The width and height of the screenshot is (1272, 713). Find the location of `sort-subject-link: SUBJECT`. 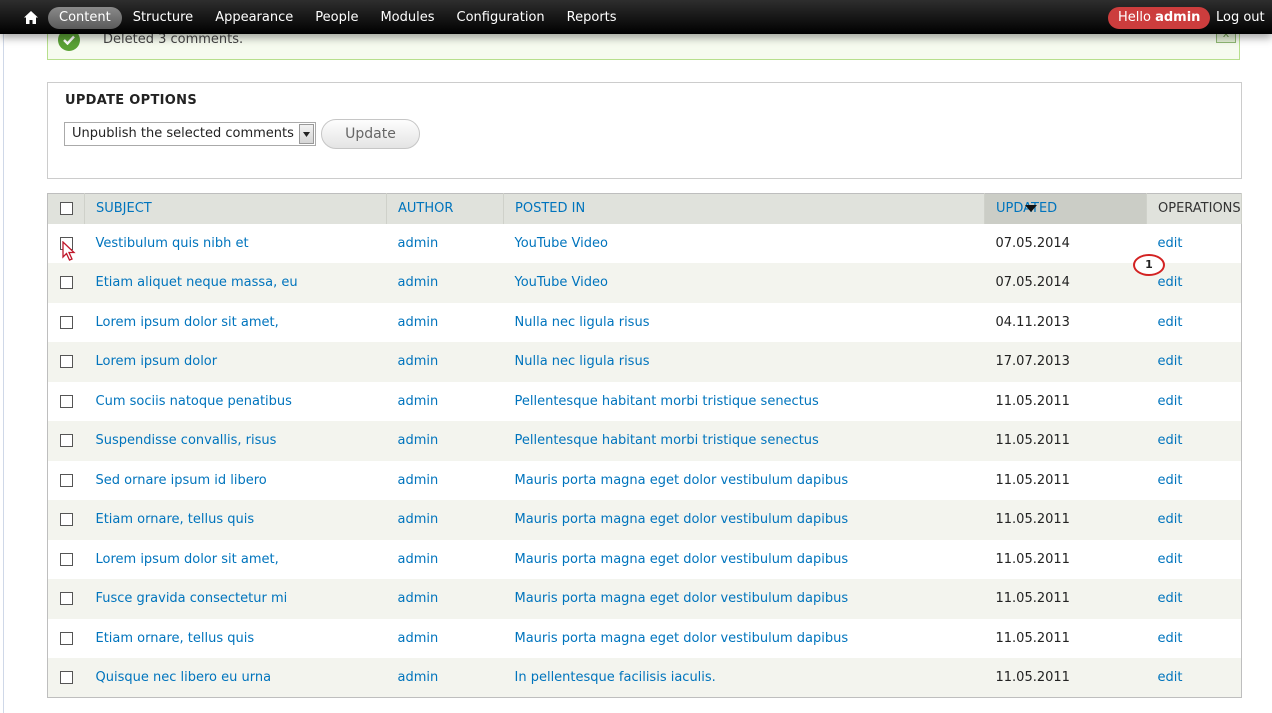

sort-subject-link: SUBJECT is located at coordinates (124, 208).